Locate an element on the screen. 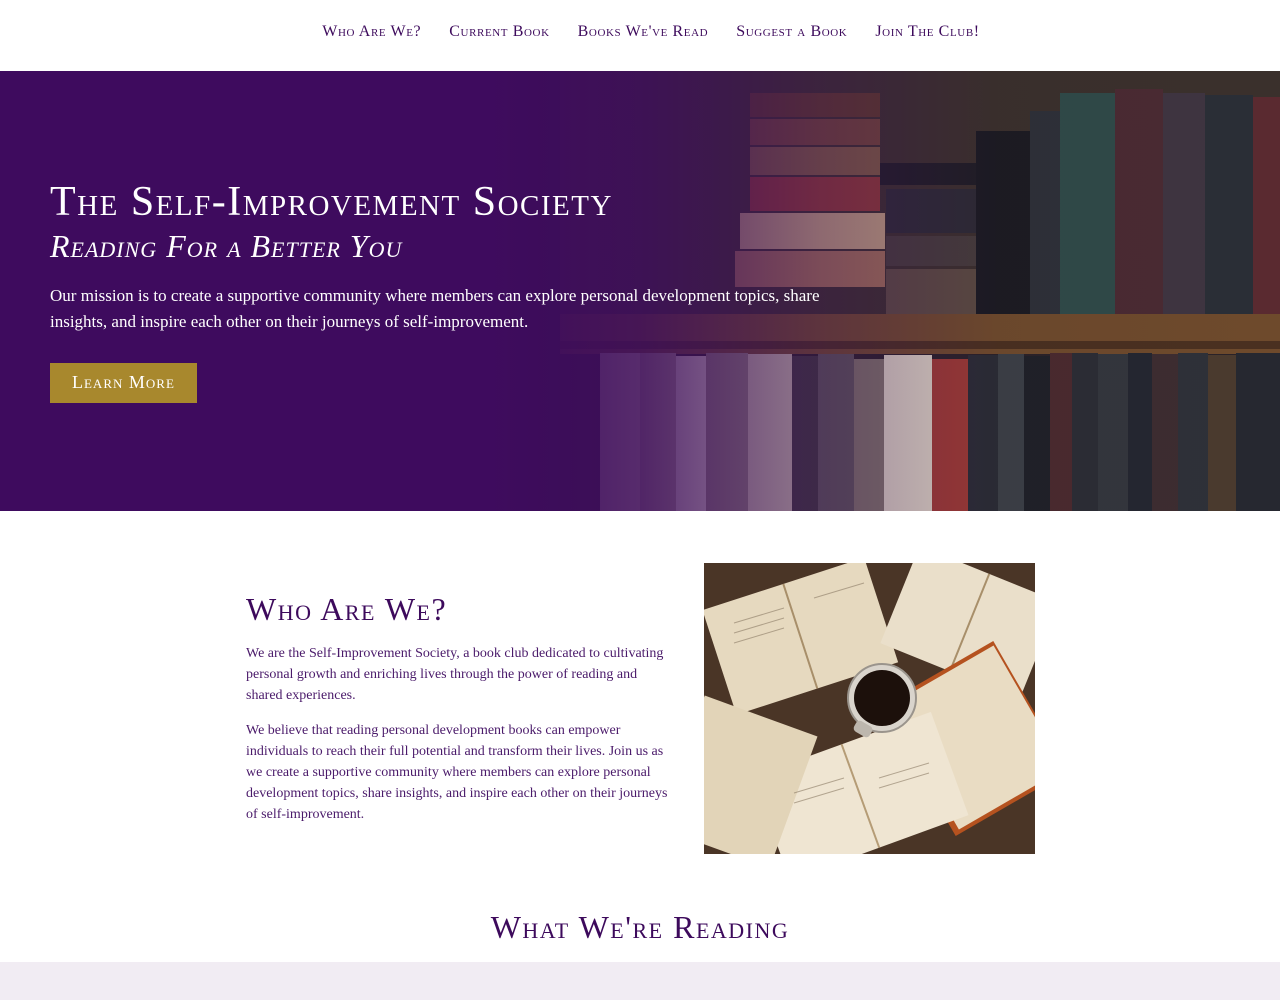 Image resolution: width=1280 pixels, height=1000 pixels. nav-link-current-book: Current Book is located at coordinates (499, 31).